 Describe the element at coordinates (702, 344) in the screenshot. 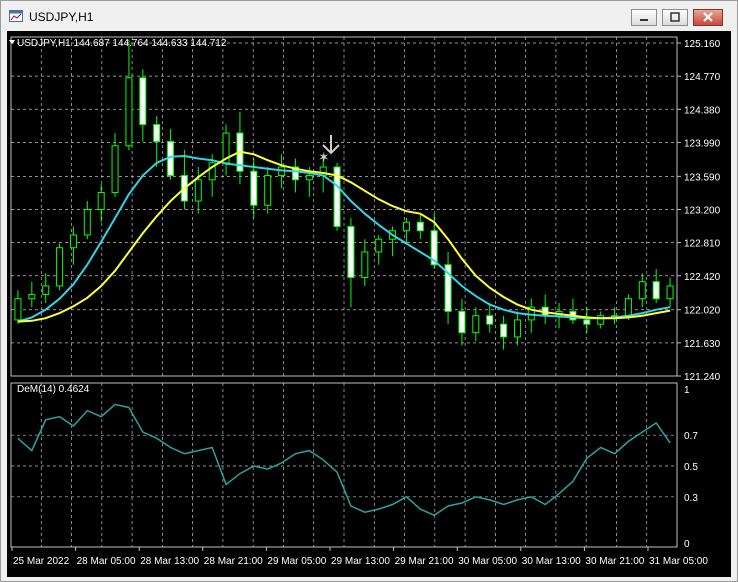

I see `price-tick-label: 121.630` at that location.